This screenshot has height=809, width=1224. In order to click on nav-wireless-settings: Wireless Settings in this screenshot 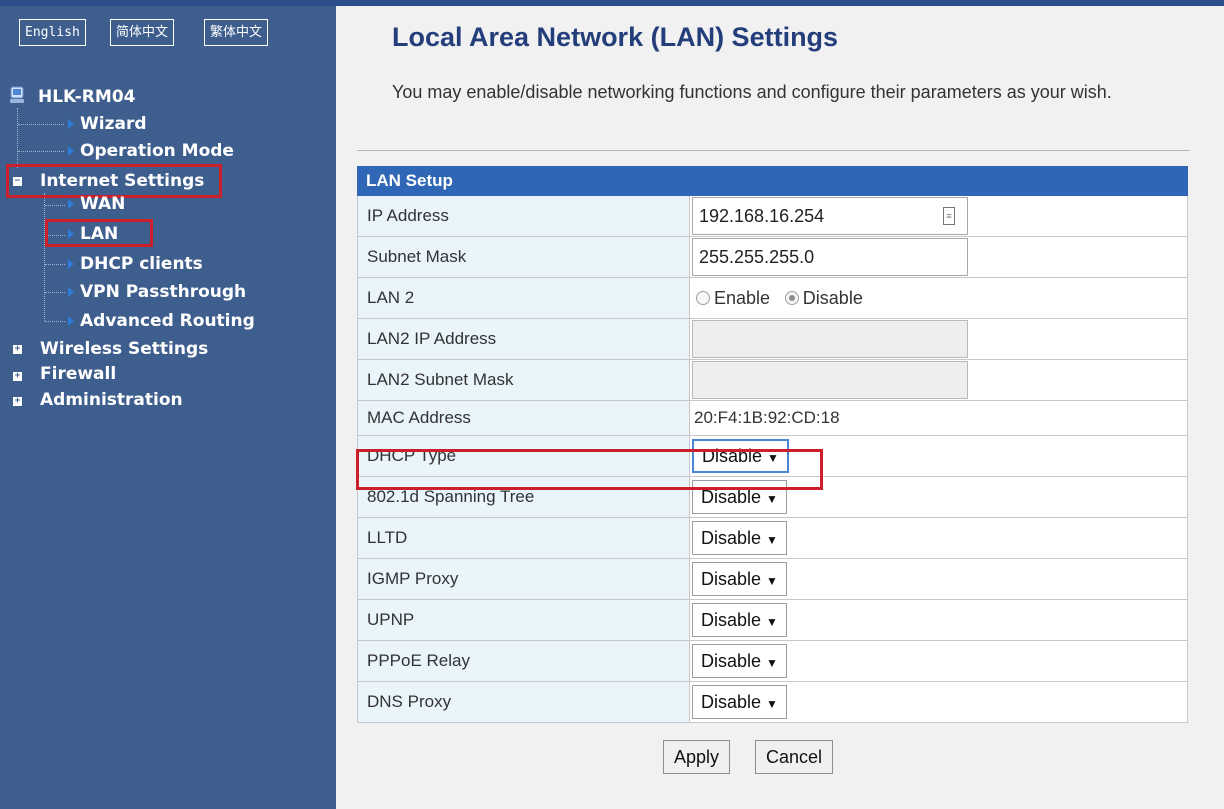, I will do `click(124, 349)`.